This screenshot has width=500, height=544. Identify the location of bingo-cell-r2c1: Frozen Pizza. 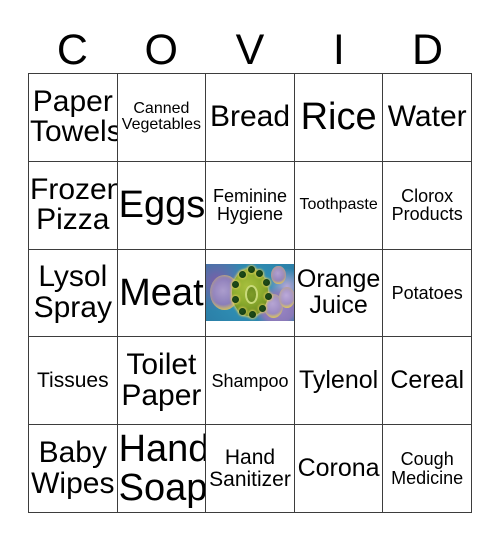
(73, 205).